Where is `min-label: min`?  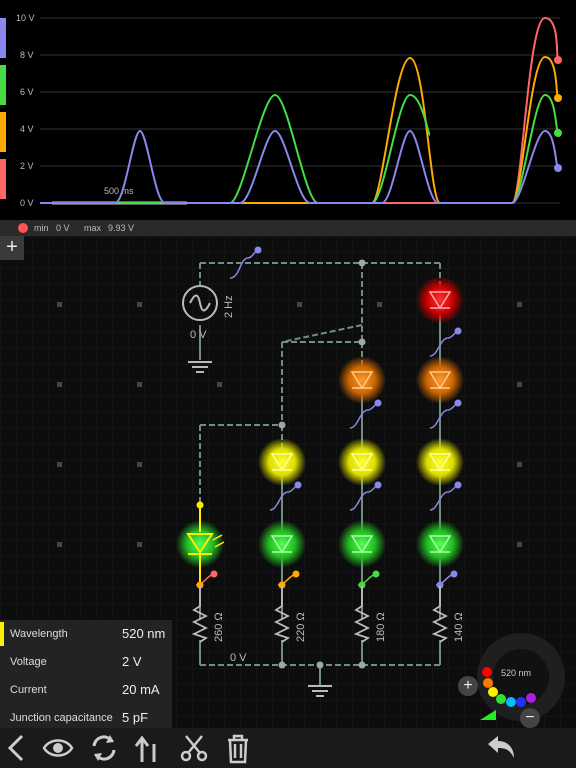
min-label: min is located at coordinates (41, 228).